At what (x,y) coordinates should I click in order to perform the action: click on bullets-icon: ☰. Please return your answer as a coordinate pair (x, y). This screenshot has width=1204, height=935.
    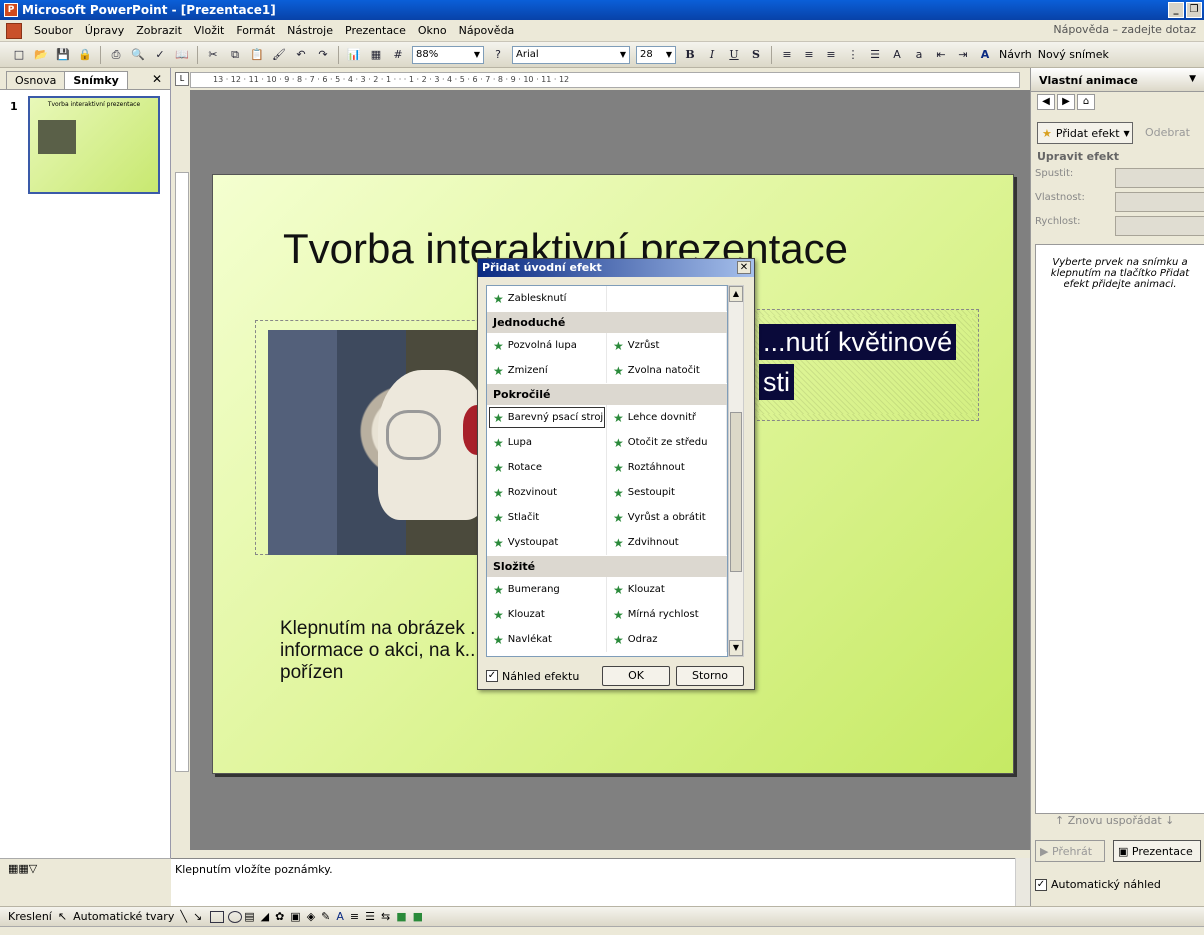
    Looking at the image, I should click on (875, 55).